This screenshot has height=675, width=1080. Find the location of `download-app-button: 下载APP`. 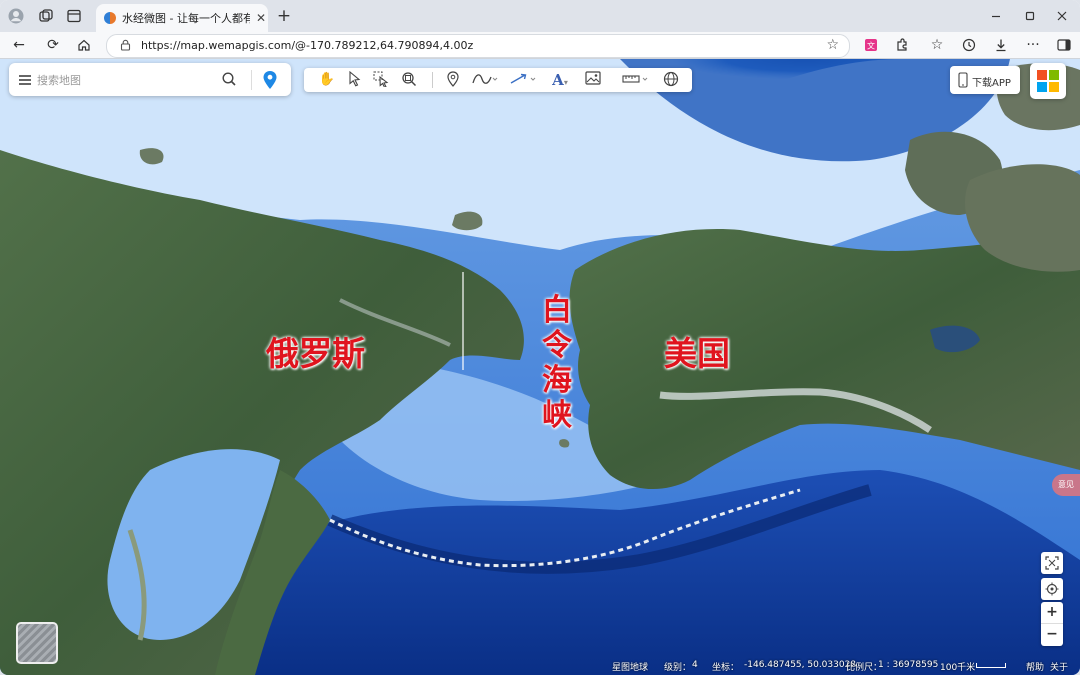

download-app-button: 下载APP is located at coordinates (985, 80).